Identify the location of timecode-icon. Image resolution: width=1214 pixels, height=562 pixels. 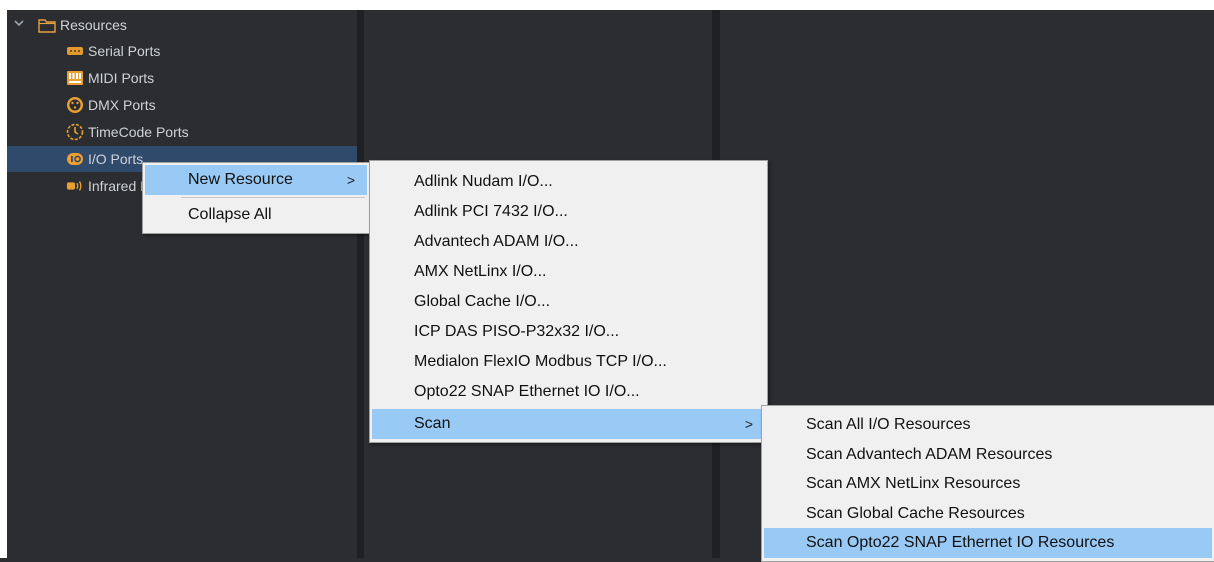
(75, 132).